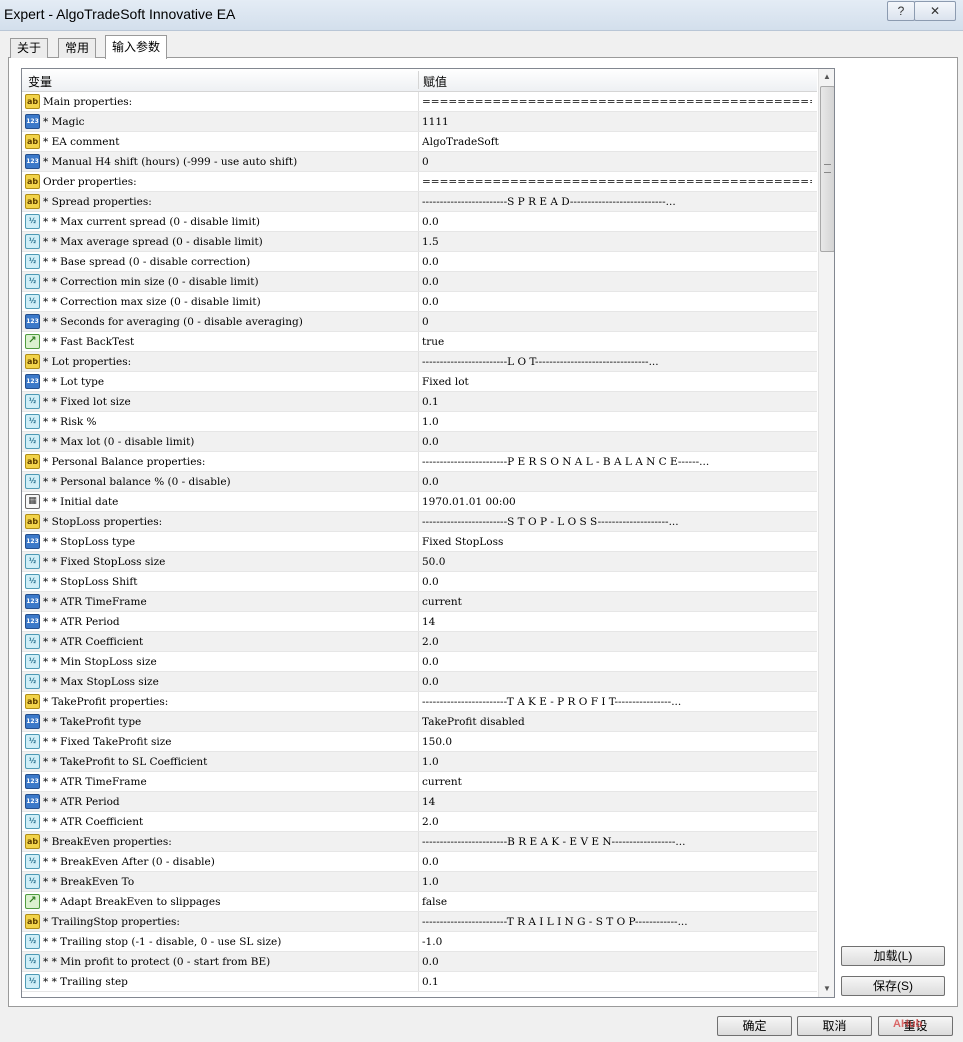  I want to click on parameter-row: ▦ * * Initial date 1970.01.01 00:00, so click(419, 502).